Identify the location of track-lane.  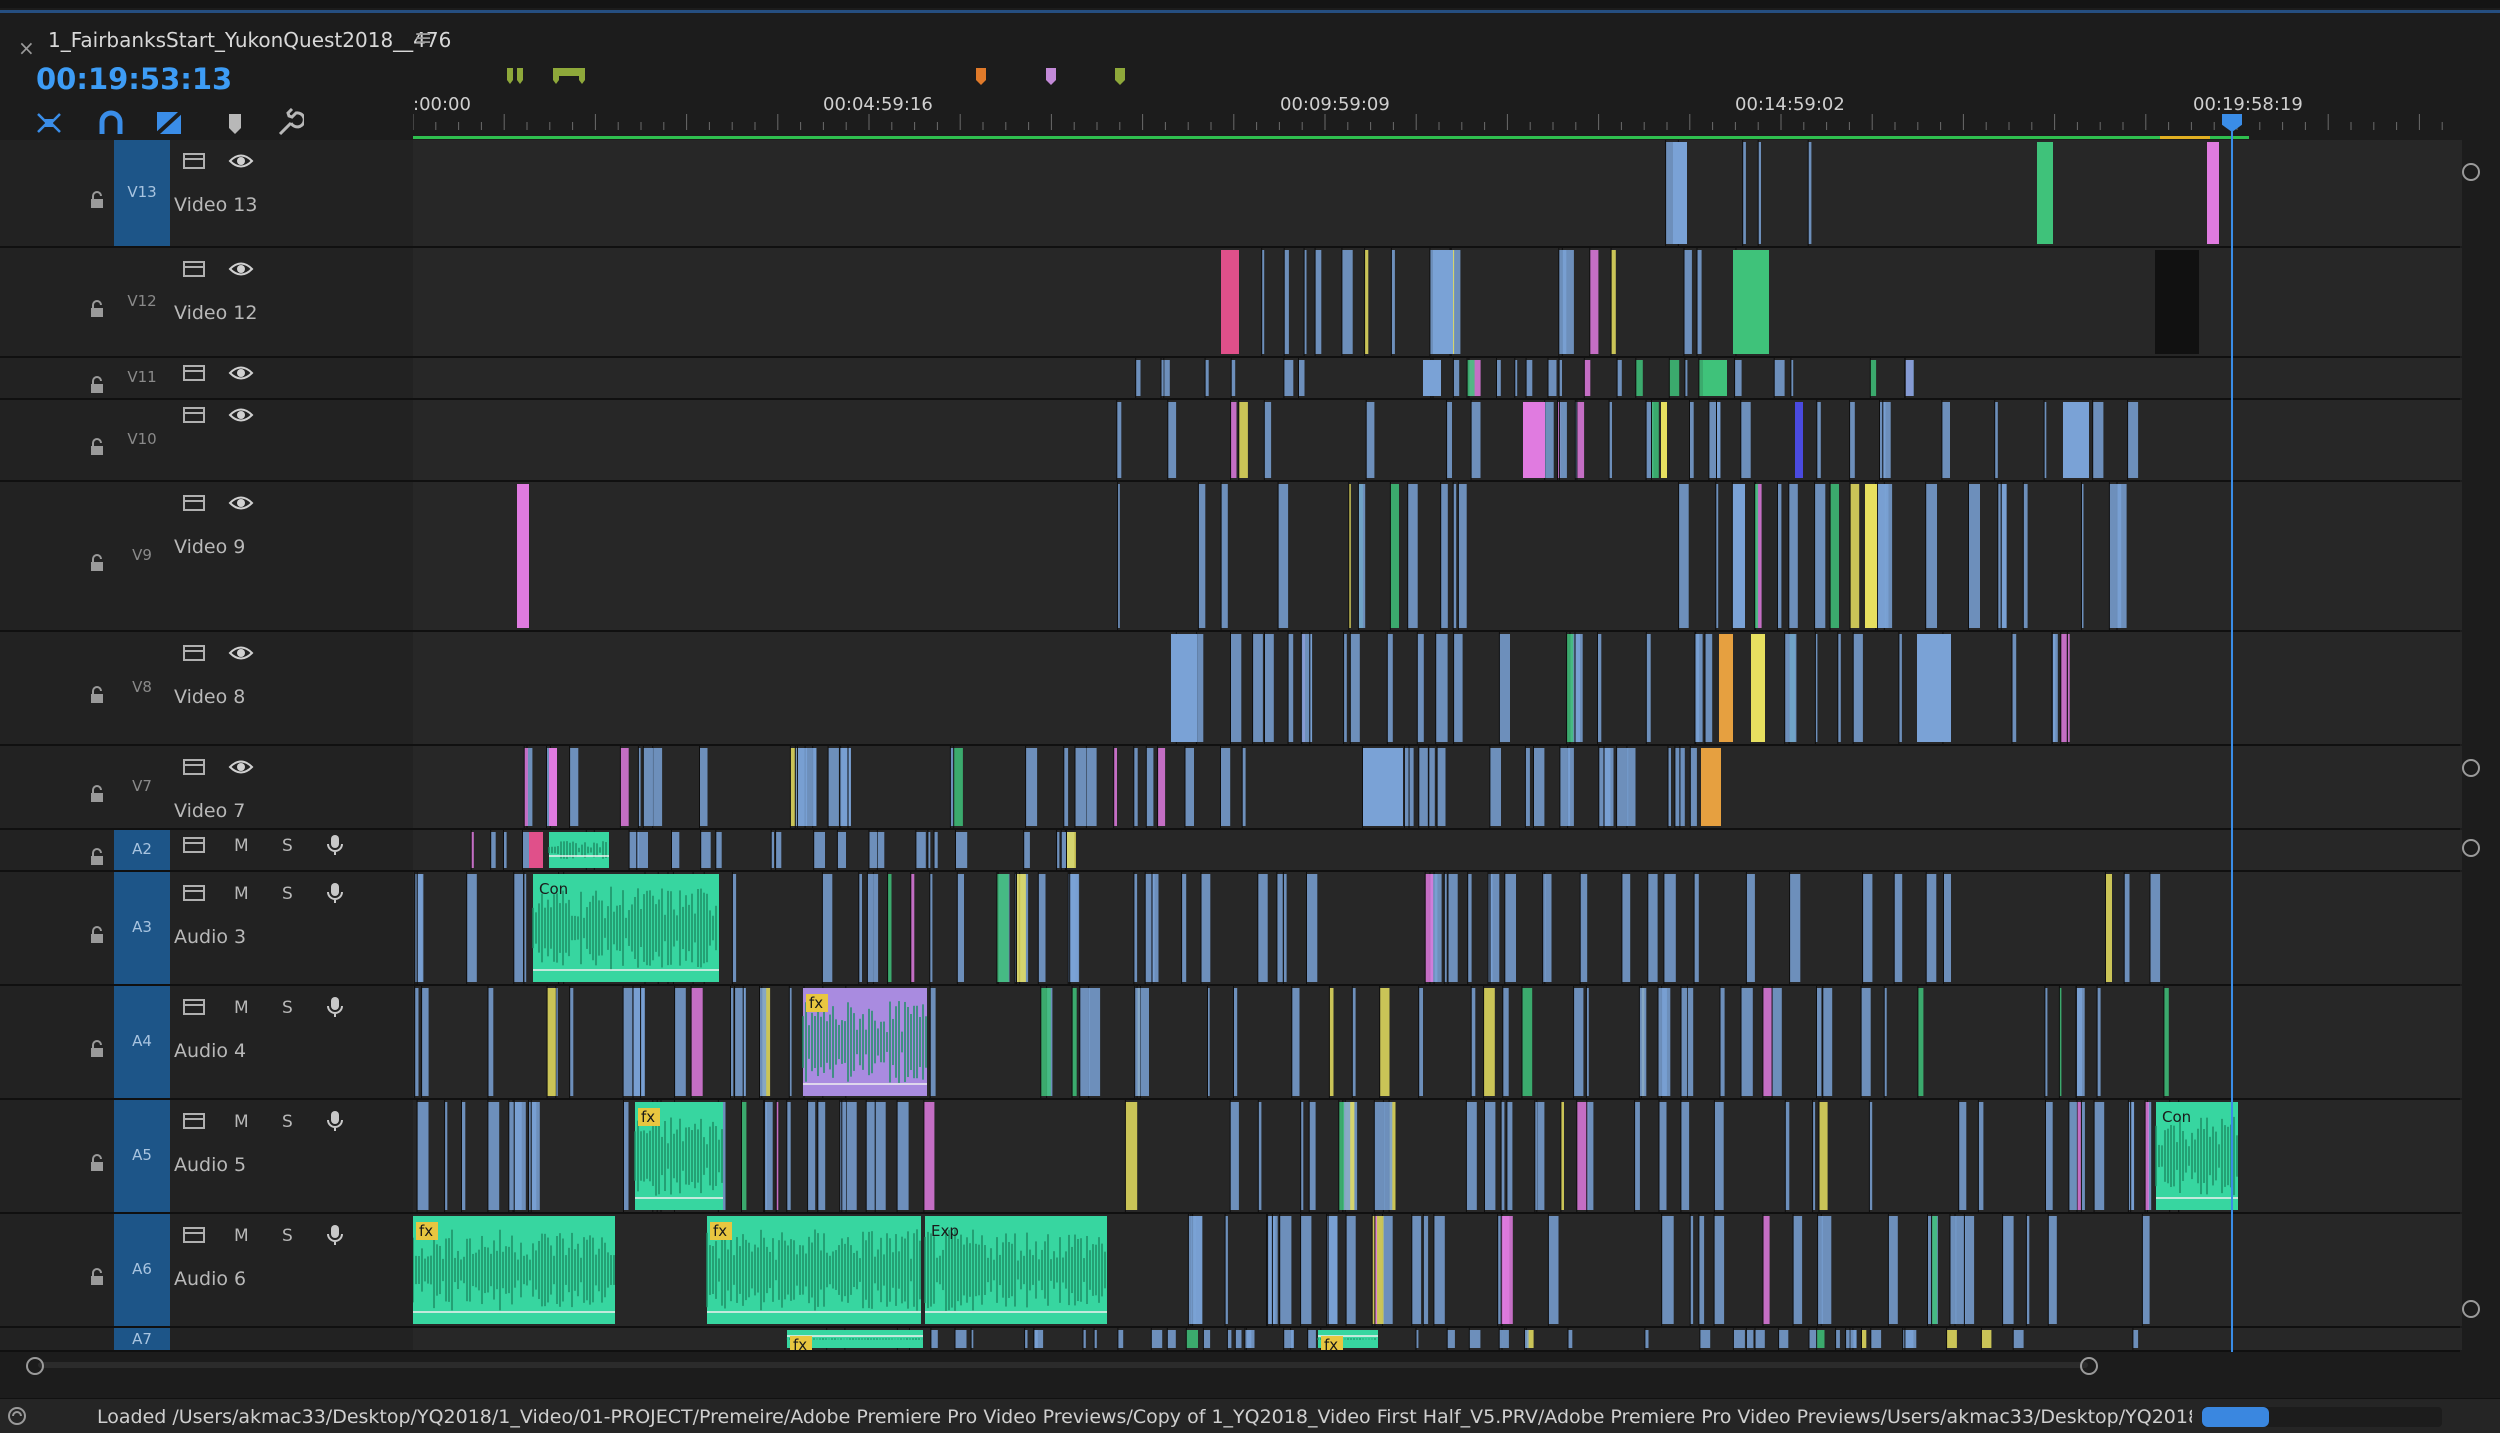
(1437, 378).